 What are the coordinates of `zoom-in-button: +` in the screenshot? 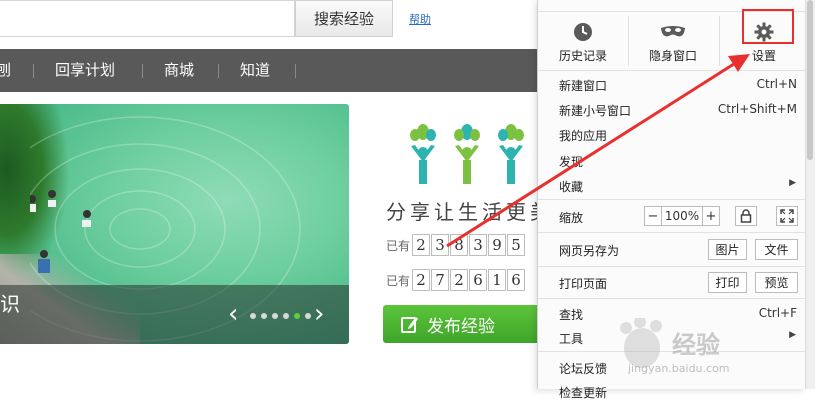 It's located at (711, 216).